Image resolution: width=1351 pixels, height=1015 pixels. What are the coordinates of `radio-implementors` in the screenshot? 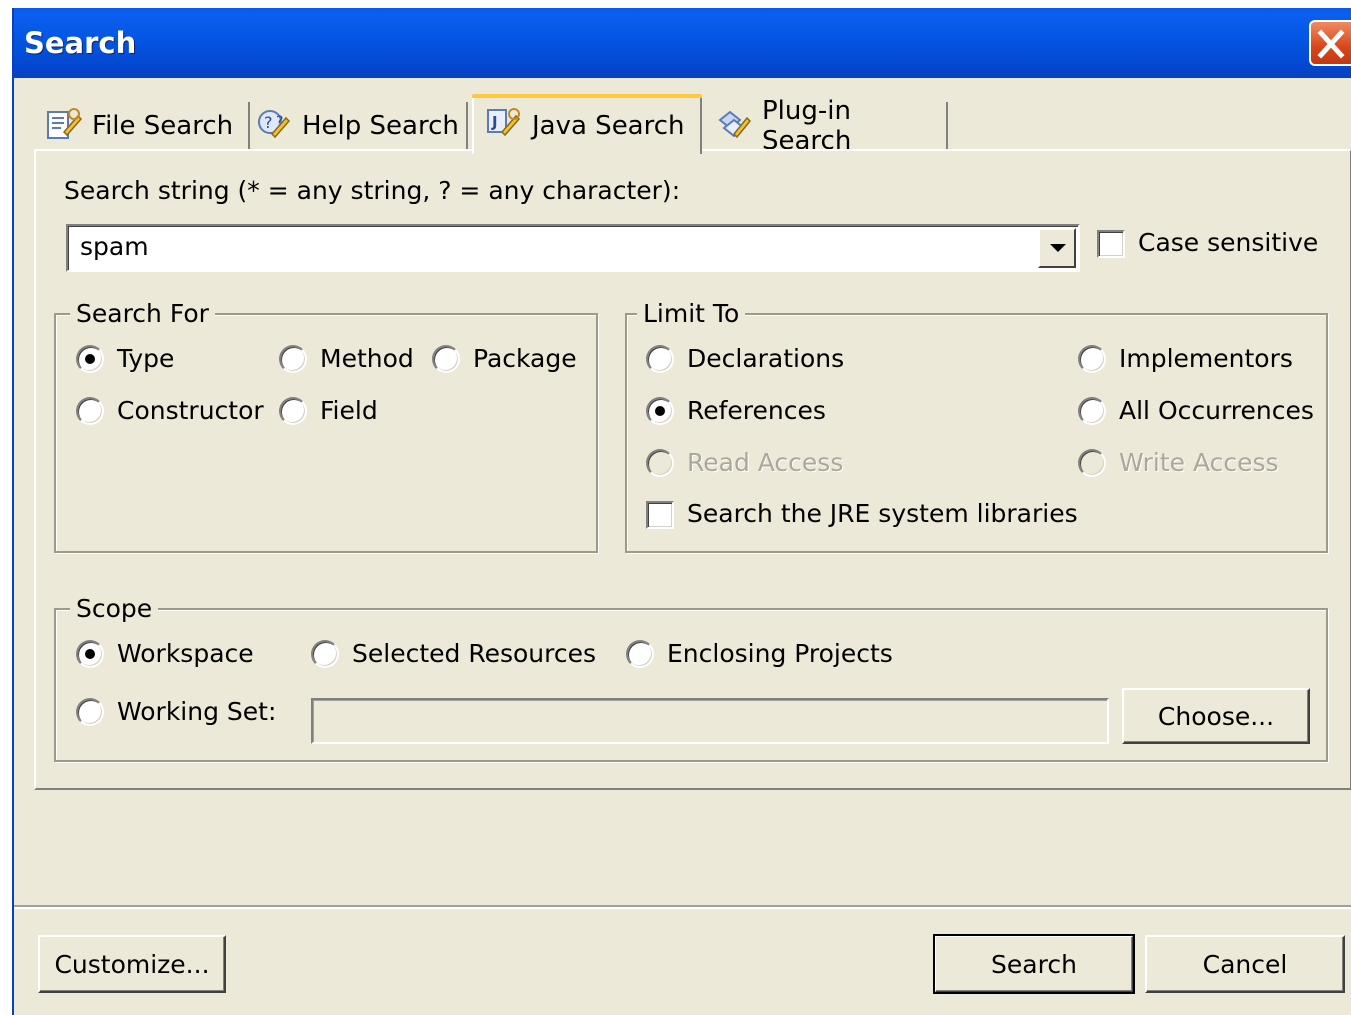 It's located at (1092, 359).